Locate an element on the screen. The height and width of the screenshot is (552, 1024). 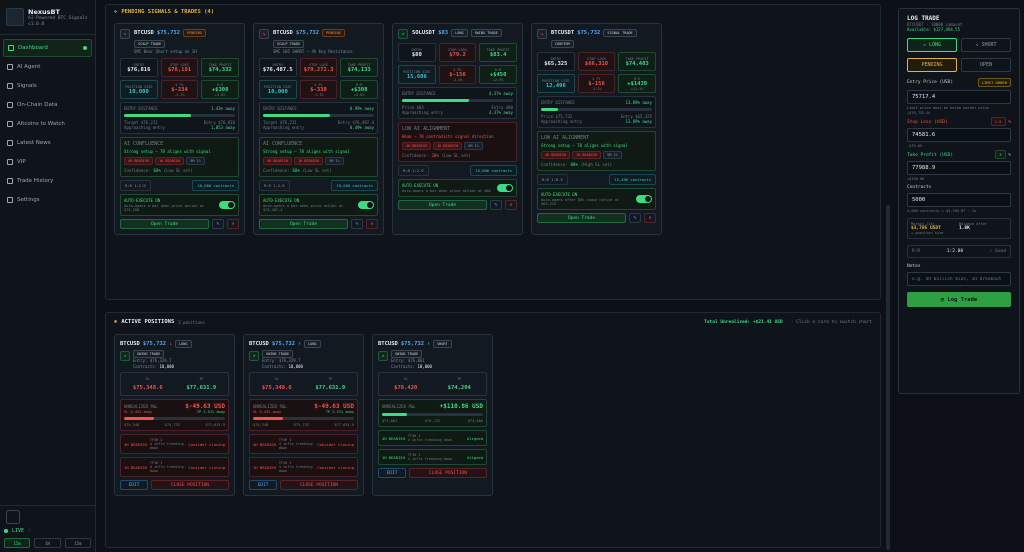
risk-pct: -1.2% is located at coordinates (596, 88).